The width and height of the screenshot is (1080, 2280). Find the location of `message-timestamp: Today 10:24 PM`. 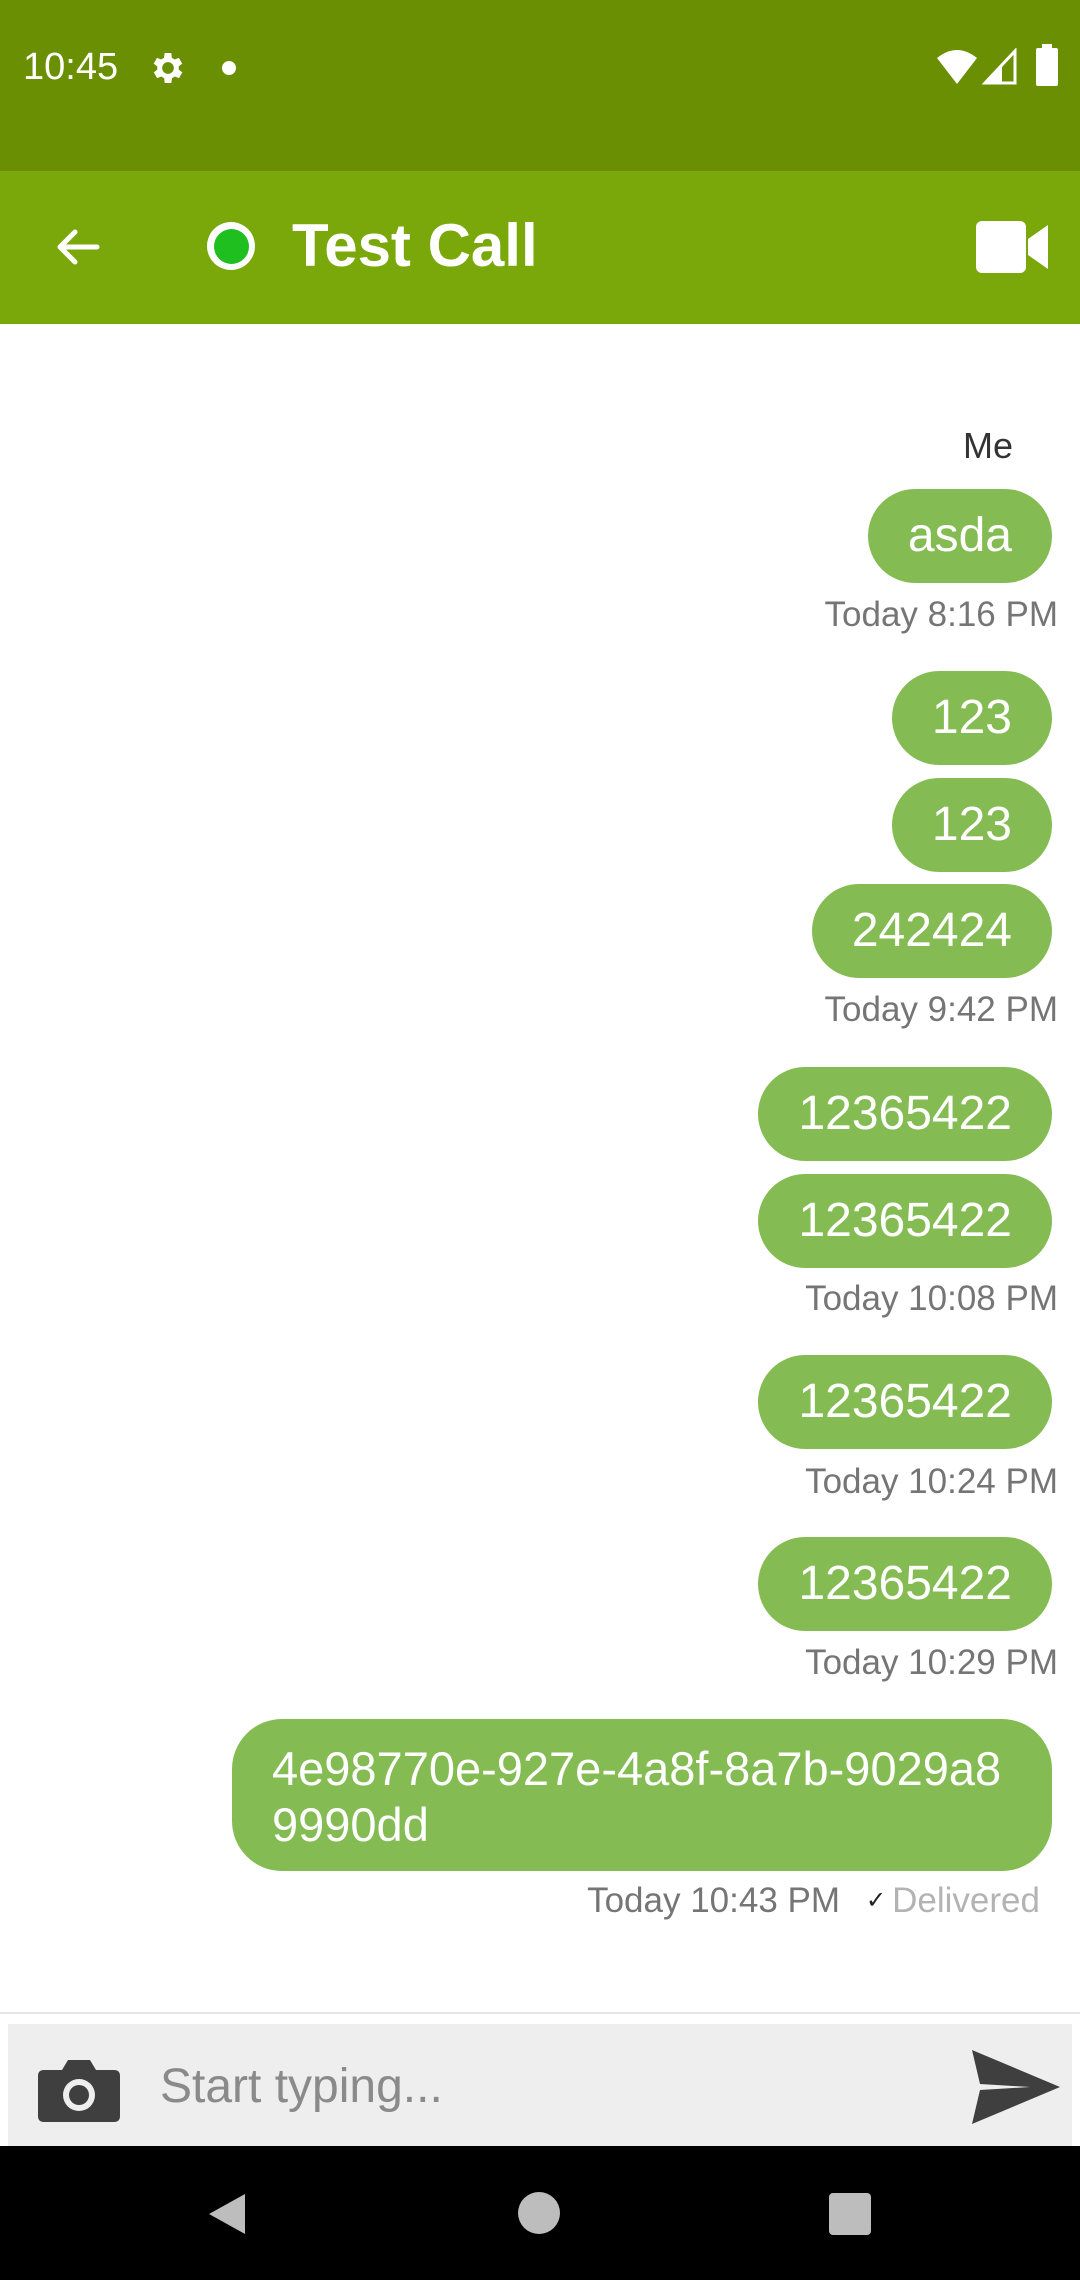

message-timestamp: Today 10:24 PM is located at coordinates (931, 1481).